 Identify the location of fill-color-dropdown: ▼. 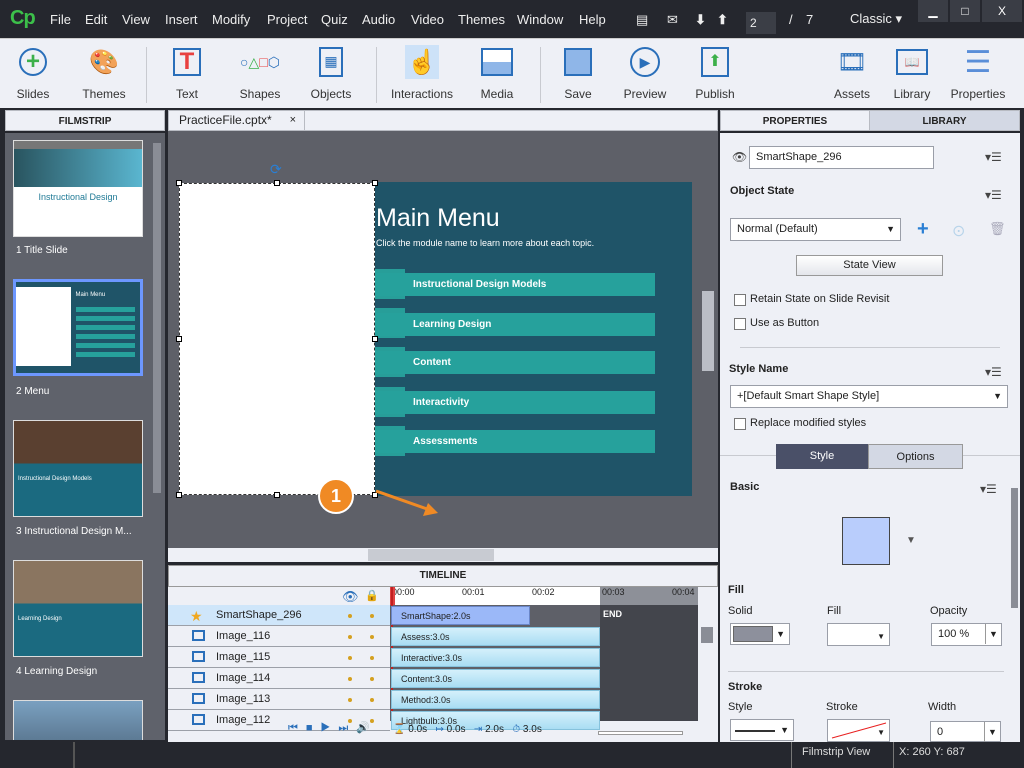
(858, 634).